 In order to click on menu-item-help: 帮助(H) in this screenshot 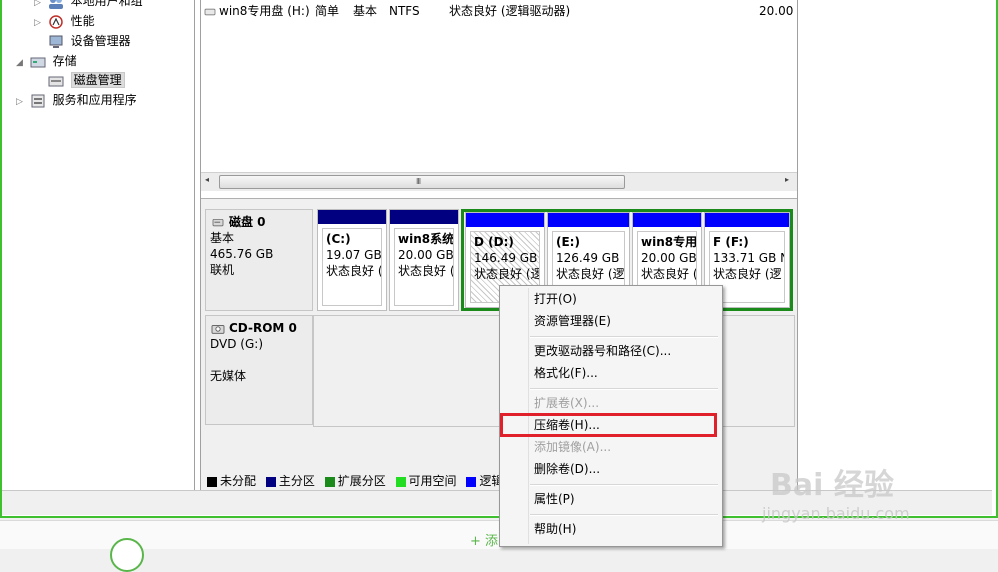, I will do `click(555, 529)`.